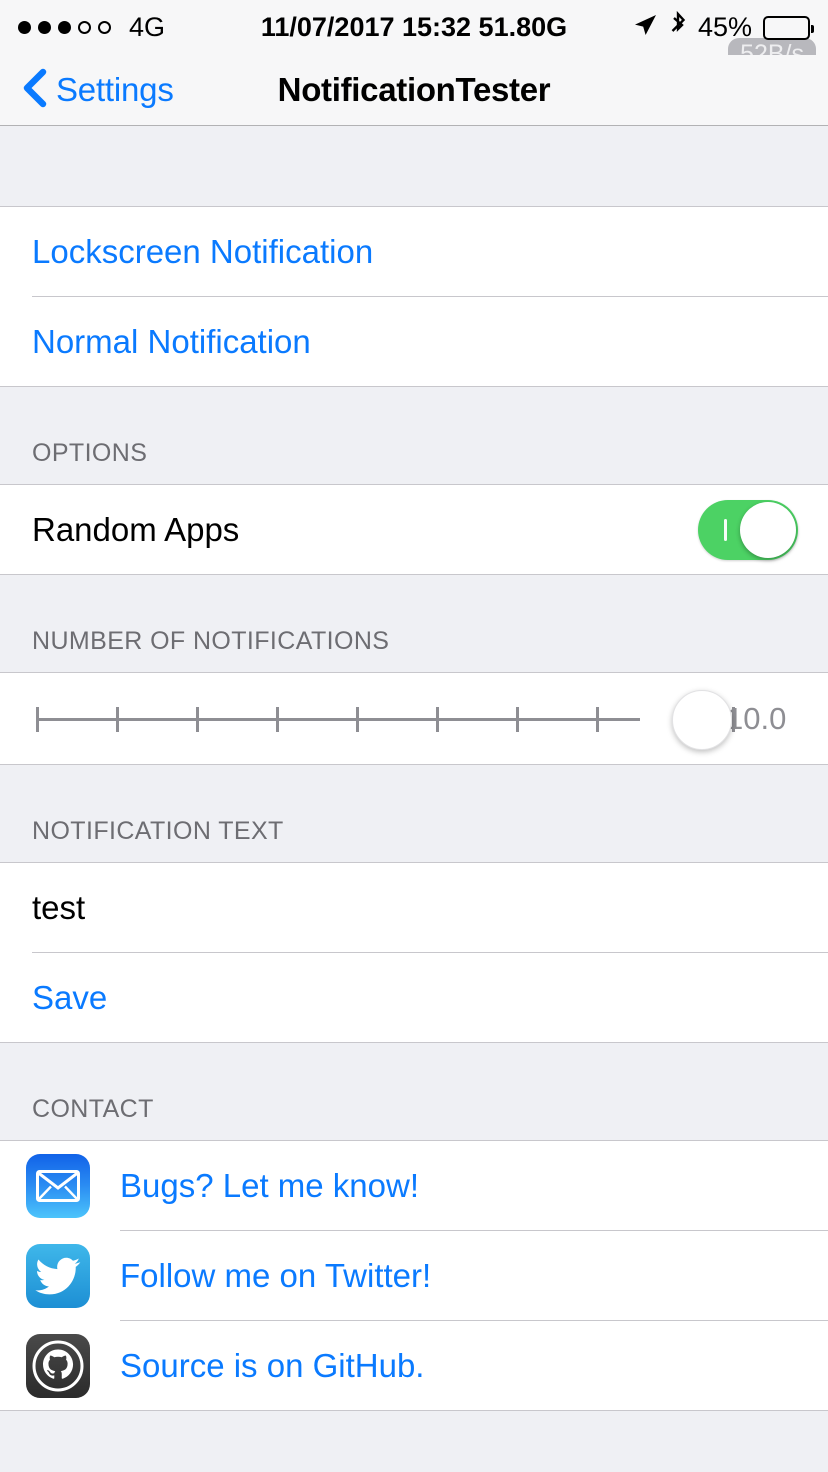  I want to click on notifications-count-slider, so click(383, 719).